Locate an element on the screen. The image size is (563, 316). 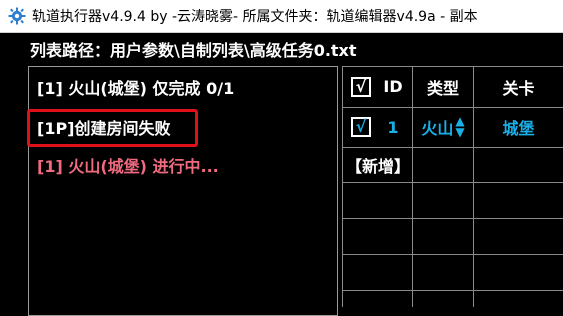
column-header-type: 类型 is located at coordinates (443, 86).